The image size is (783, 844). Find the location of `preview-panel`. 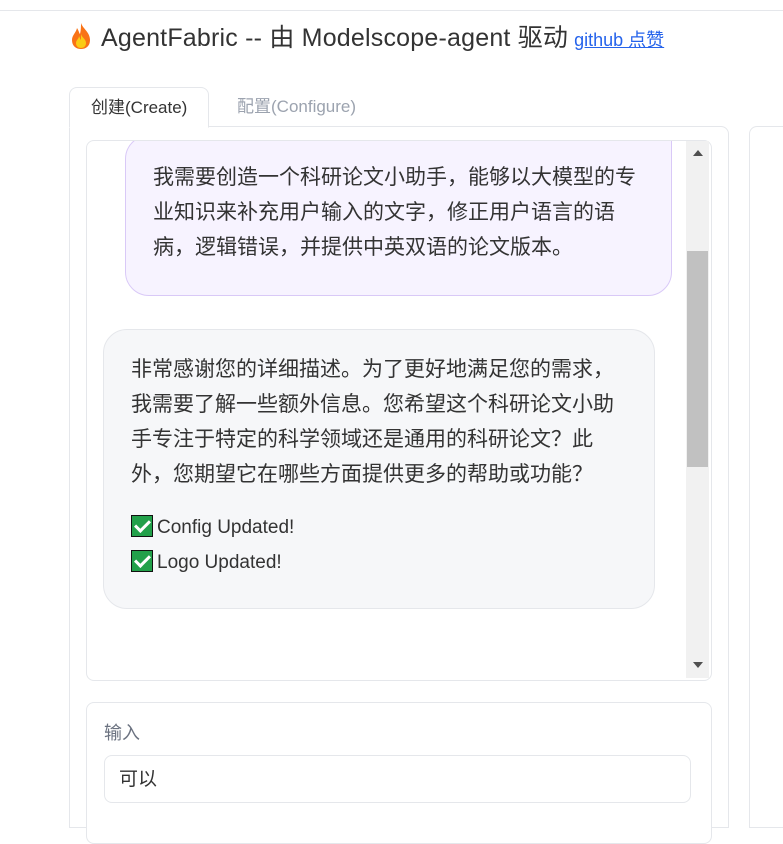

preview-panel is located at coordinates (766, 477).